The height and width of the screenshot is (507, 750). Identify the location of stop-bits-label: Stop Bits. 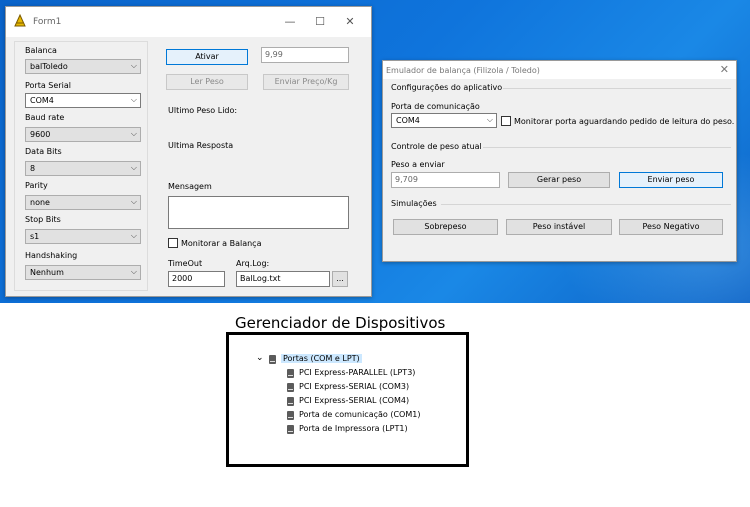
(43, 219).